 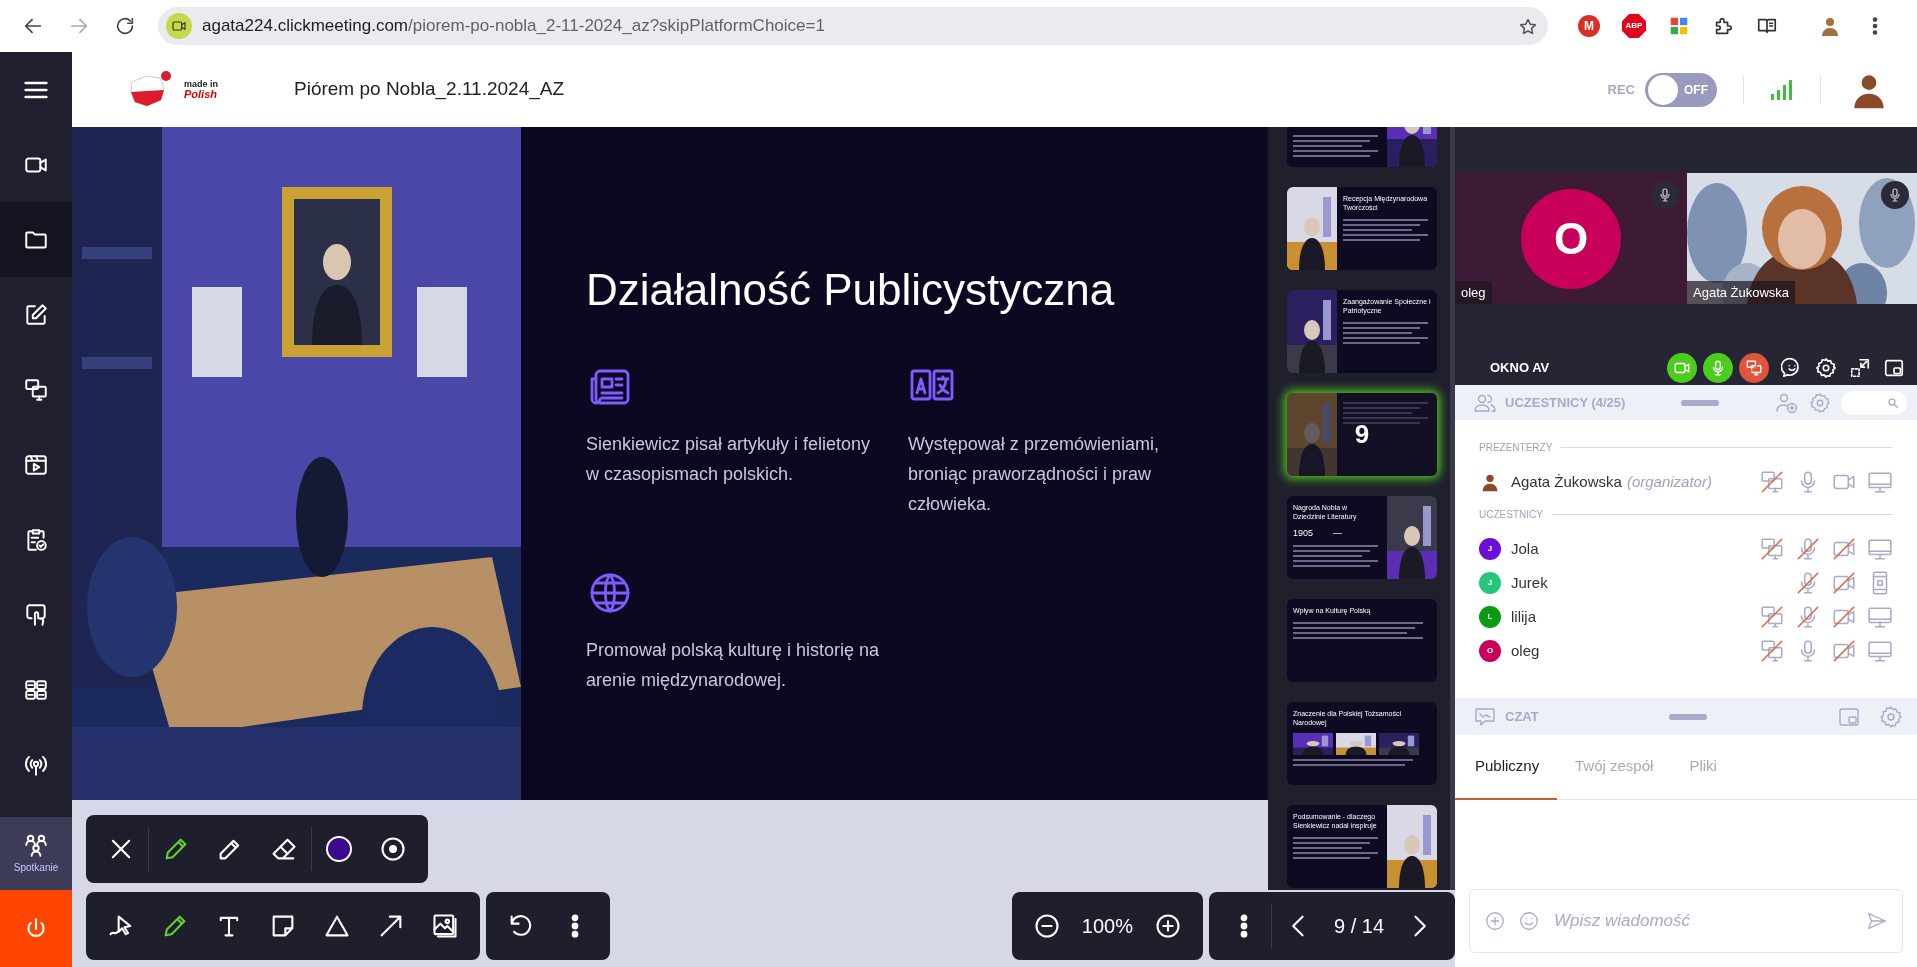 I want to click on stat-value: —, so click(x=1338, y=533).